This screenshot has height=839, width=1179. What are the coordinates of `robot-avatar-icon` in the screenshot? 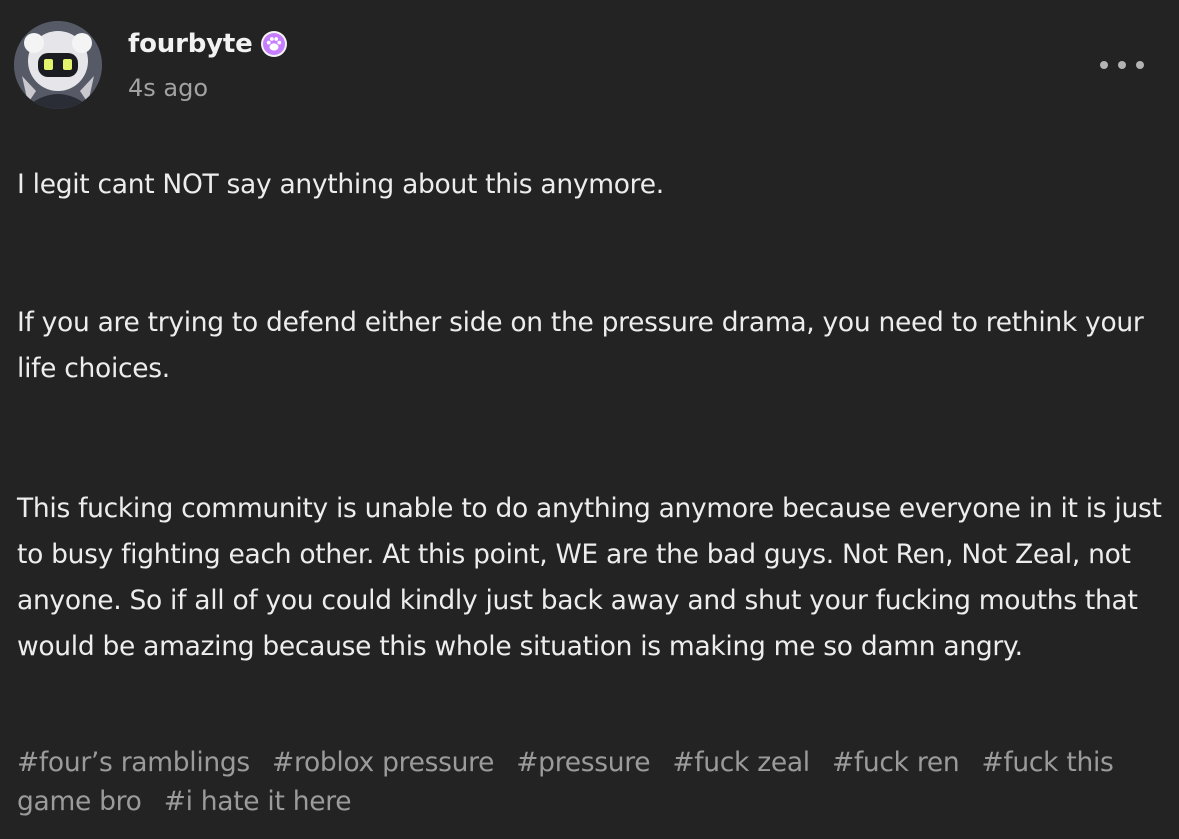 It's located at (58, 65).